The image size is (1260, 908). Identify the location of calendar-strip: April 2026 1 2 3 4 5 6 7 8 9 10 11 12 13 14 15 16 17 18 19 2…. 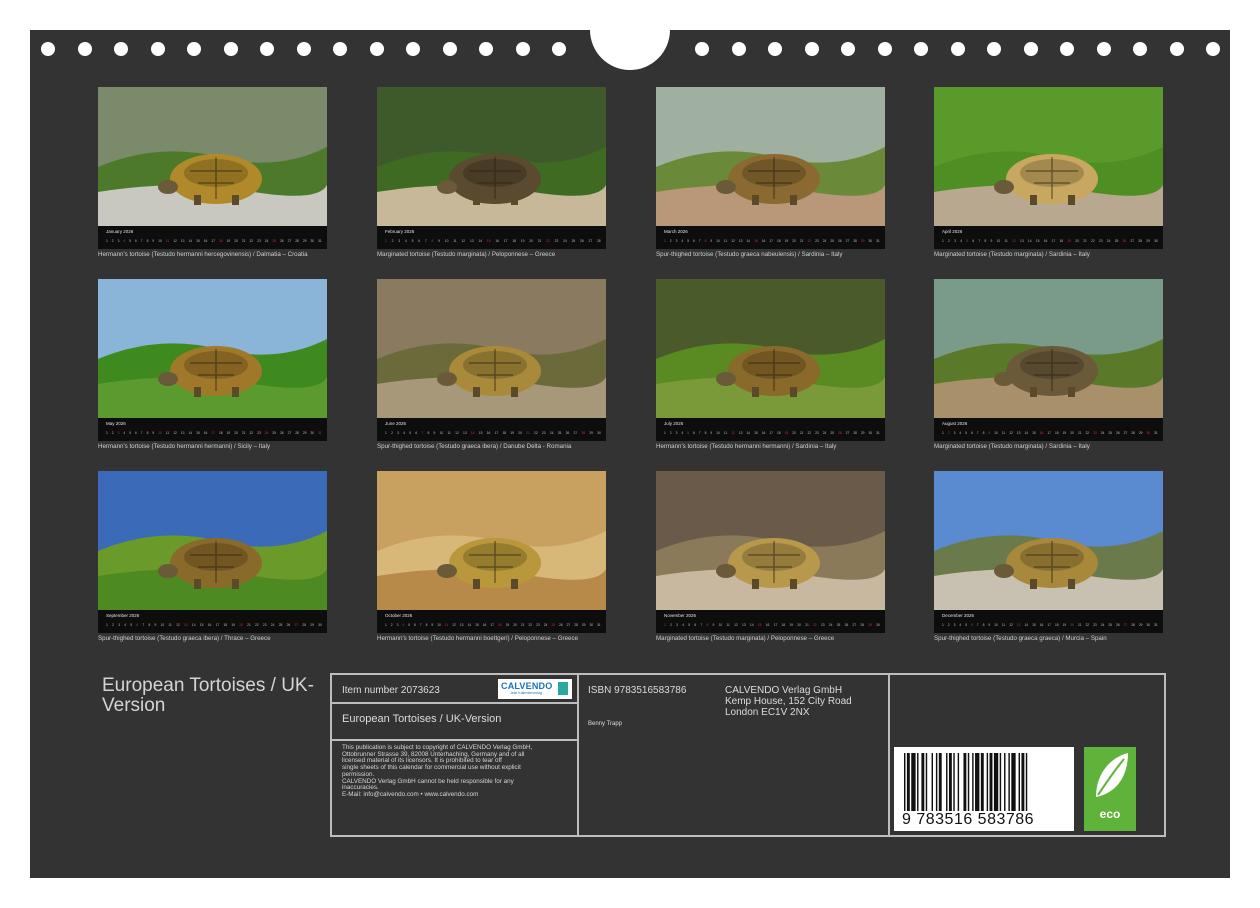
(1048, 237).